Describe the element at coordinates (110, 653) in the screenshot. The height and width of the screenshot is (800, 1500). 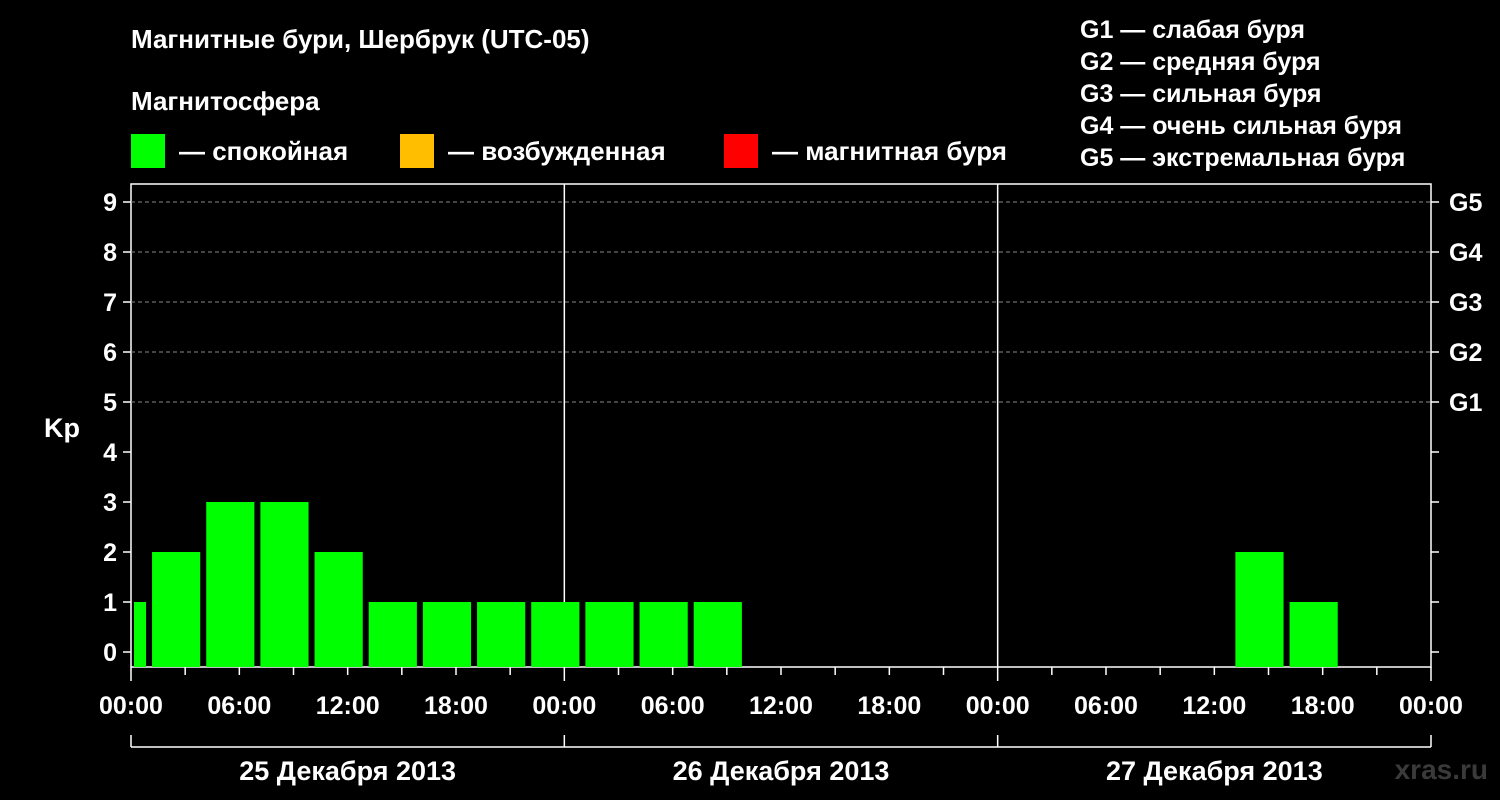
I see `y-tick-label: 0` at that location.